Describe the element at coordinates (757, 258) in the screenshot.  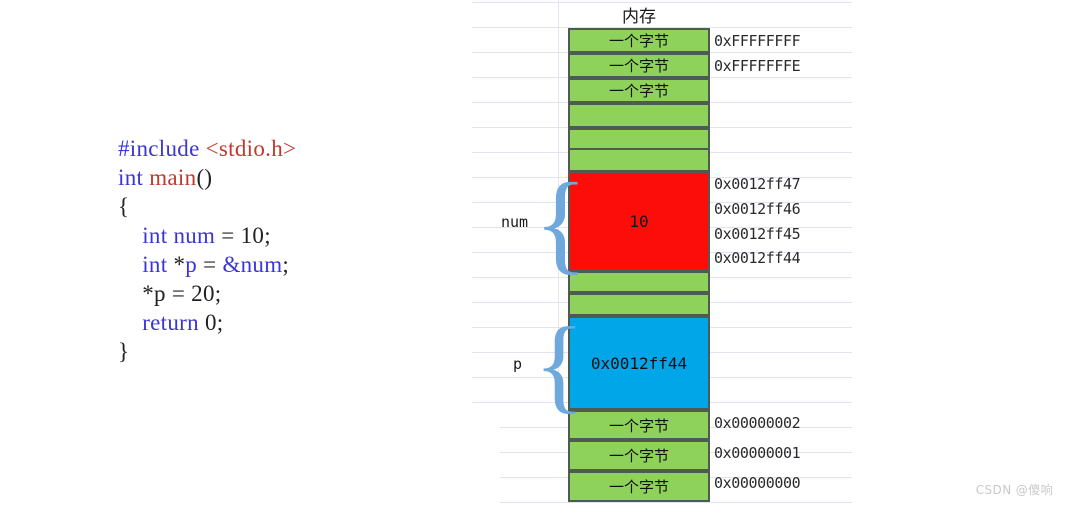
I see `address-label: 0x0012ff44` at that location.